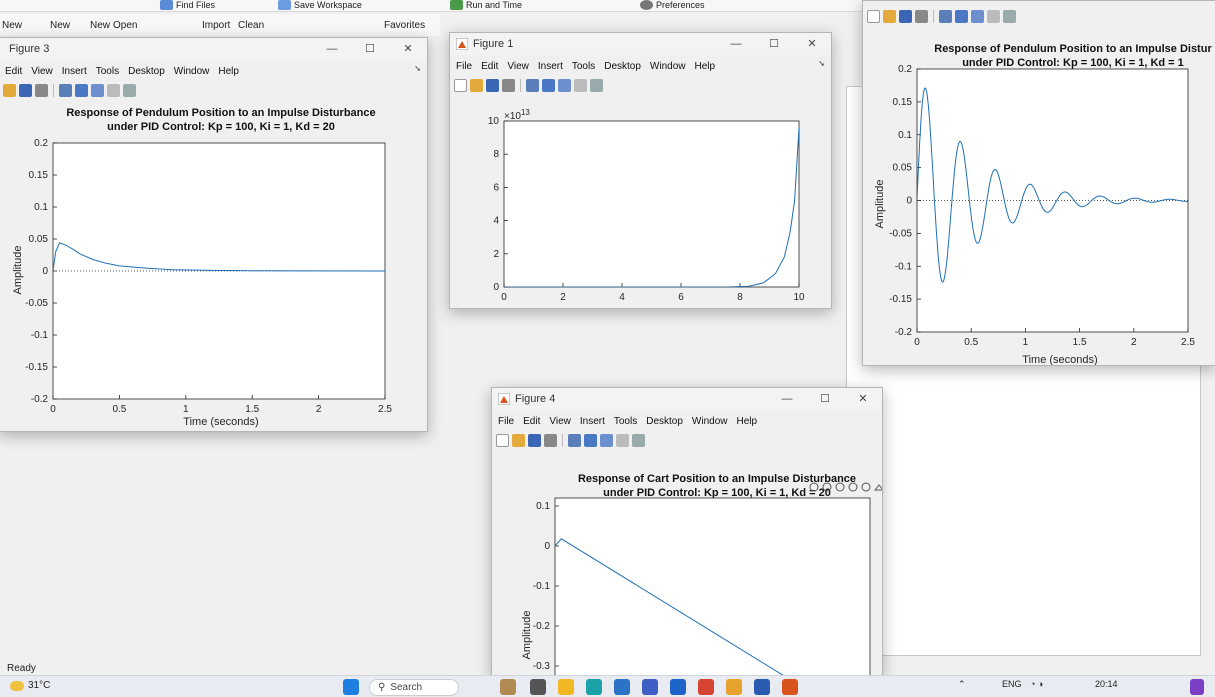 The height and width of the screenshot is (697, 1215). Describe the element at coordinates (351, 687) in the screenshot. I see `windows-start-icon` at that location.